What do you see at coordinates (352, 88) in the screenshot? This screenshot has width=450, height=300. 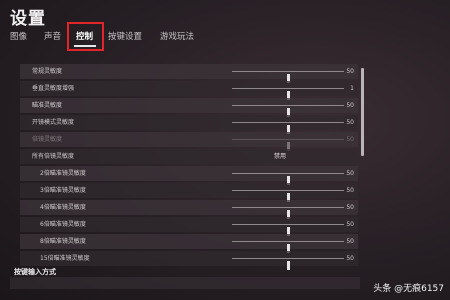 I see `setting-value: 1` at bounding box center [352, 88].